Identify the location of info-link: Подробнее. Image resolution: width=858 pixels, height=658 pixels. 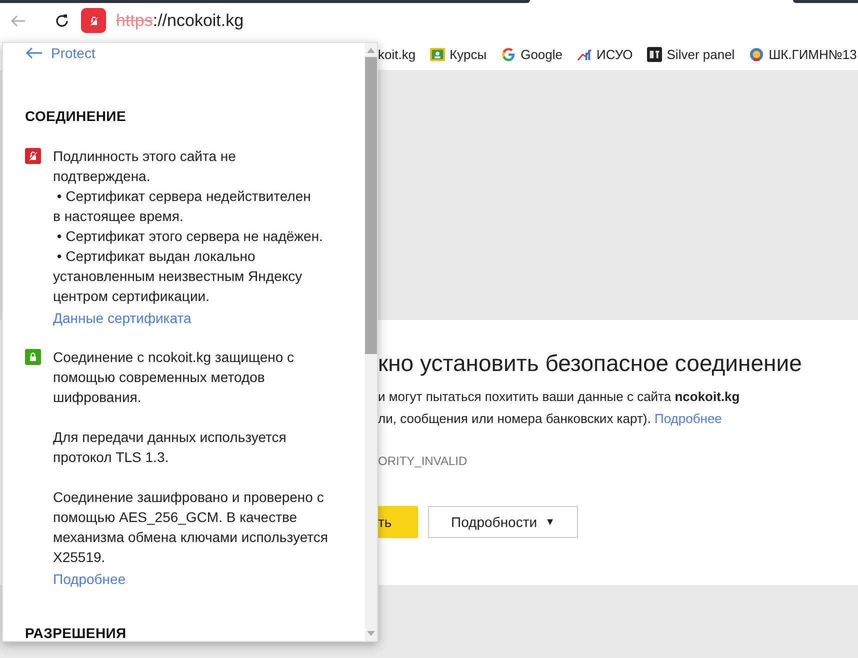
(190, 579).